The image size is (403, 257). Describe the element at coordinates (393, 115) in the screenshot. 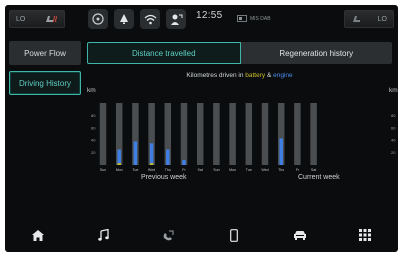

I see `y-tick-right: 80` at that location.